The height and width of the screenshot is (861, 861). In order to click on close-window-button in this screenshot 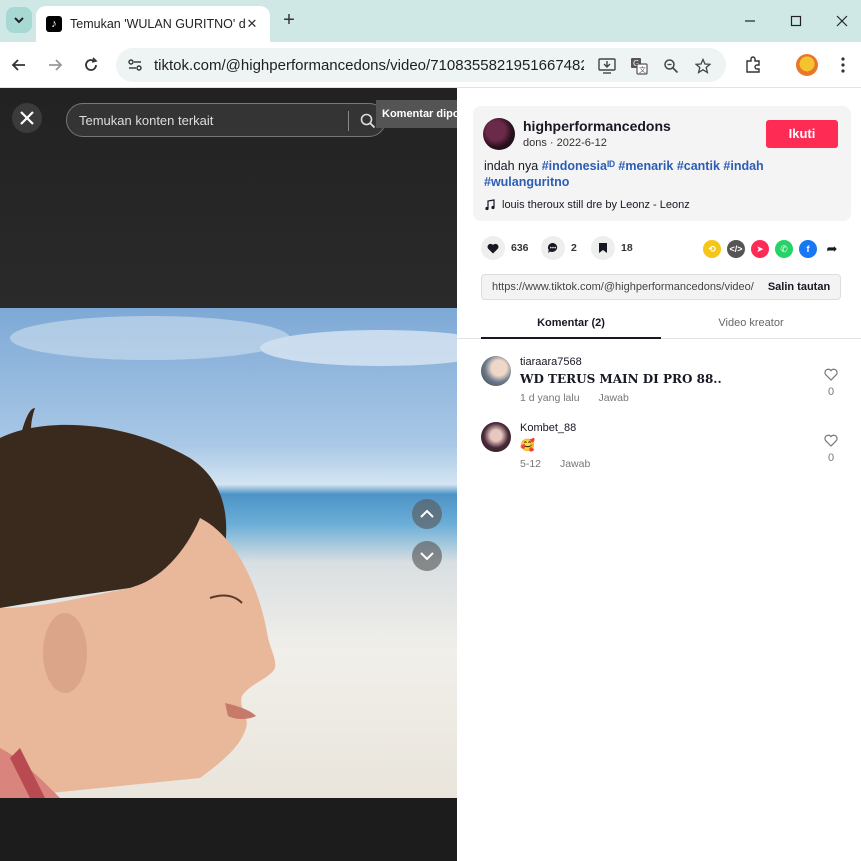, I will do `click(842, 21)`.